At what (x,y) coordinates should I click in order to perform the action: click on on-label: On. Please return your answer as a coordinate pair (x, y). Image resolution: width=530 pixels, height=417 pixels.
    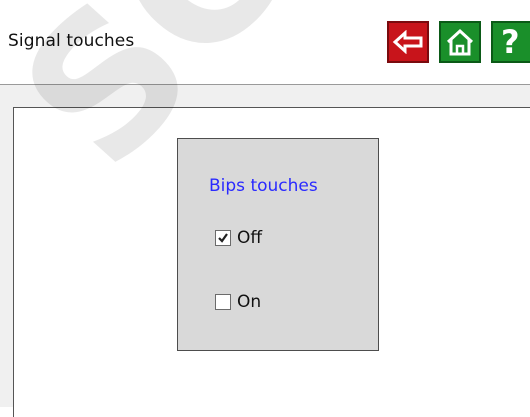
    Looking at the image, I should click on (249, 302).